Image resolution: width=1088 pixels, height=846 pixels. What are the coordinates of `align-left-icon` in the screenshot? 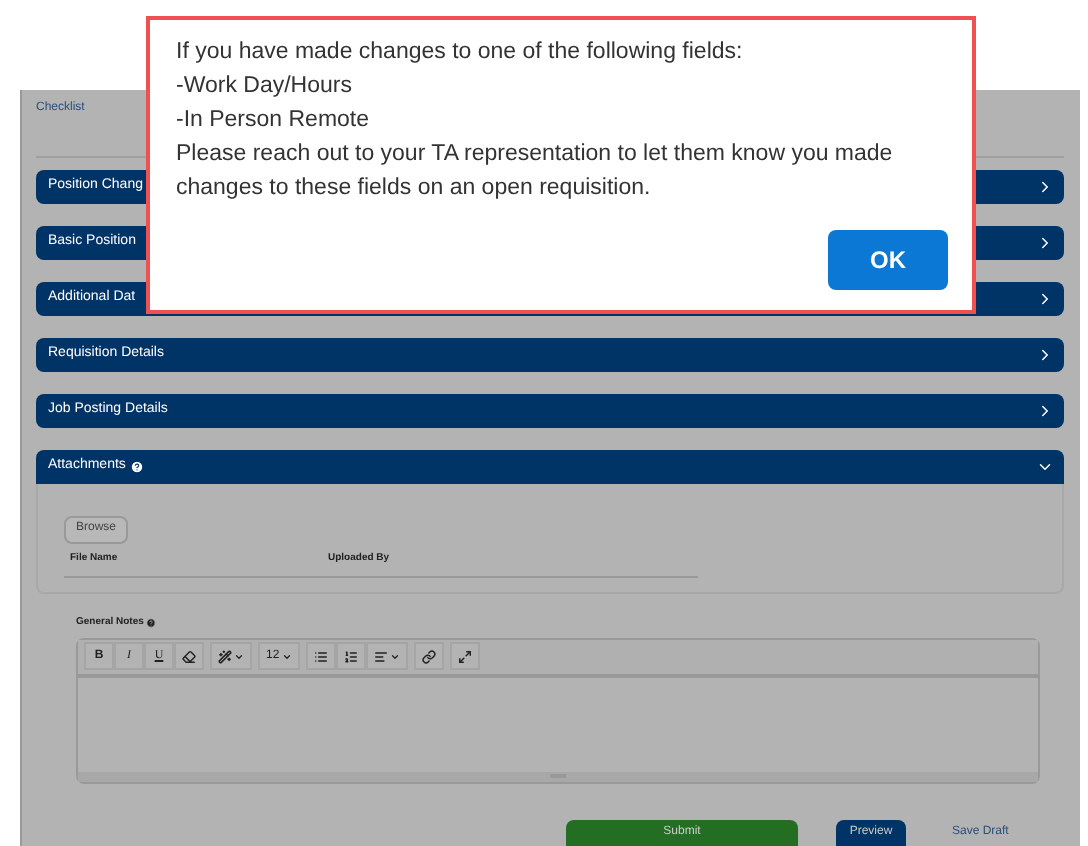 It's located at (380, 656).